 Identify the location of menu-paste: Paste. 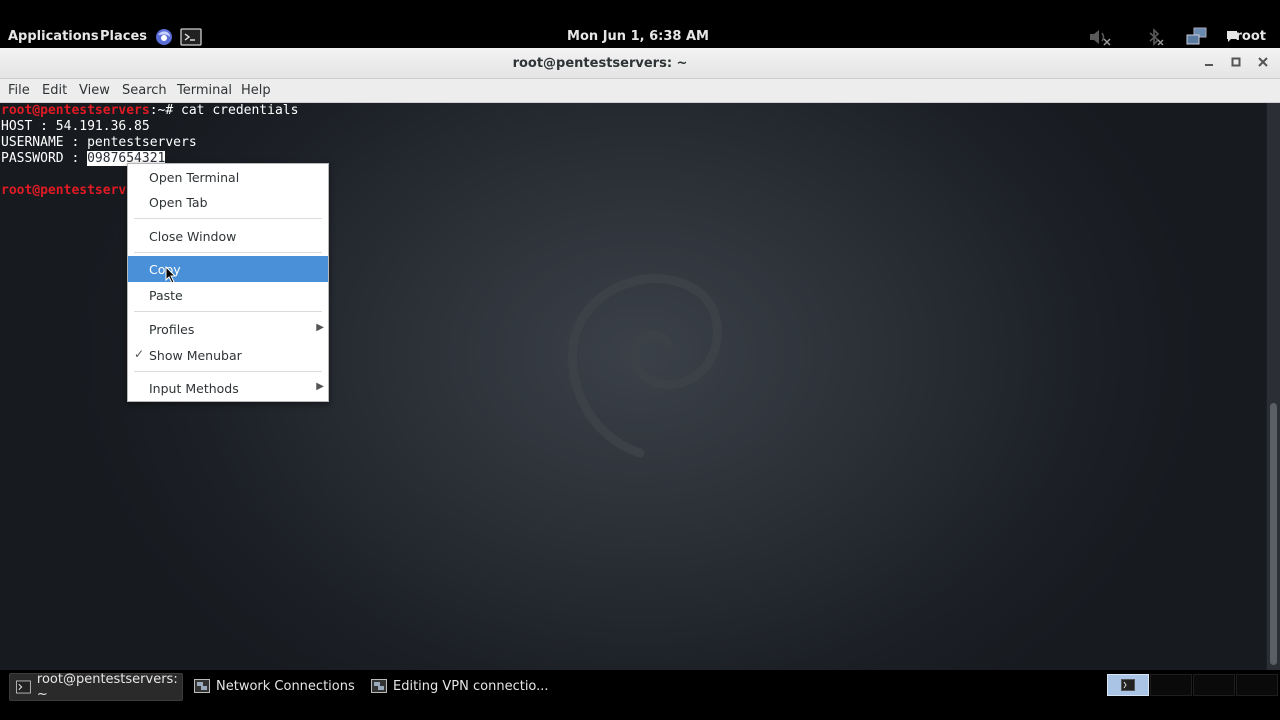
(228, 295).